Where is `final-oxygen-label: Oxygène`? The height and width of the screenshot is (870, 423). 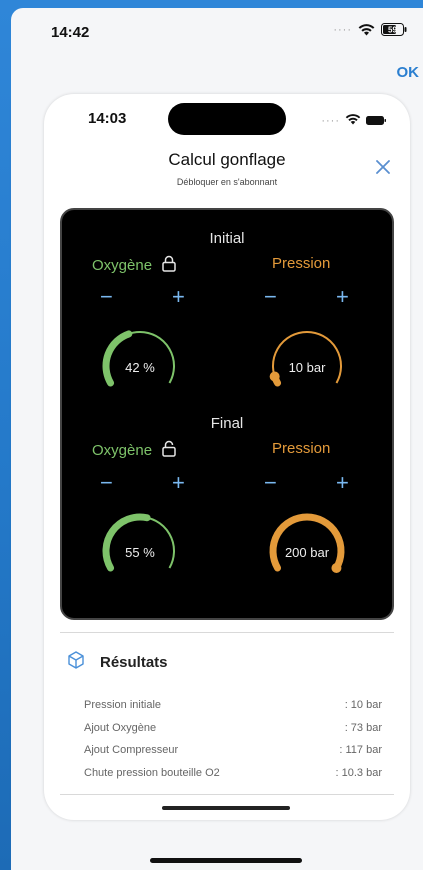 final-oxygen-label: Oxygène is located at coordinates (122, 450).